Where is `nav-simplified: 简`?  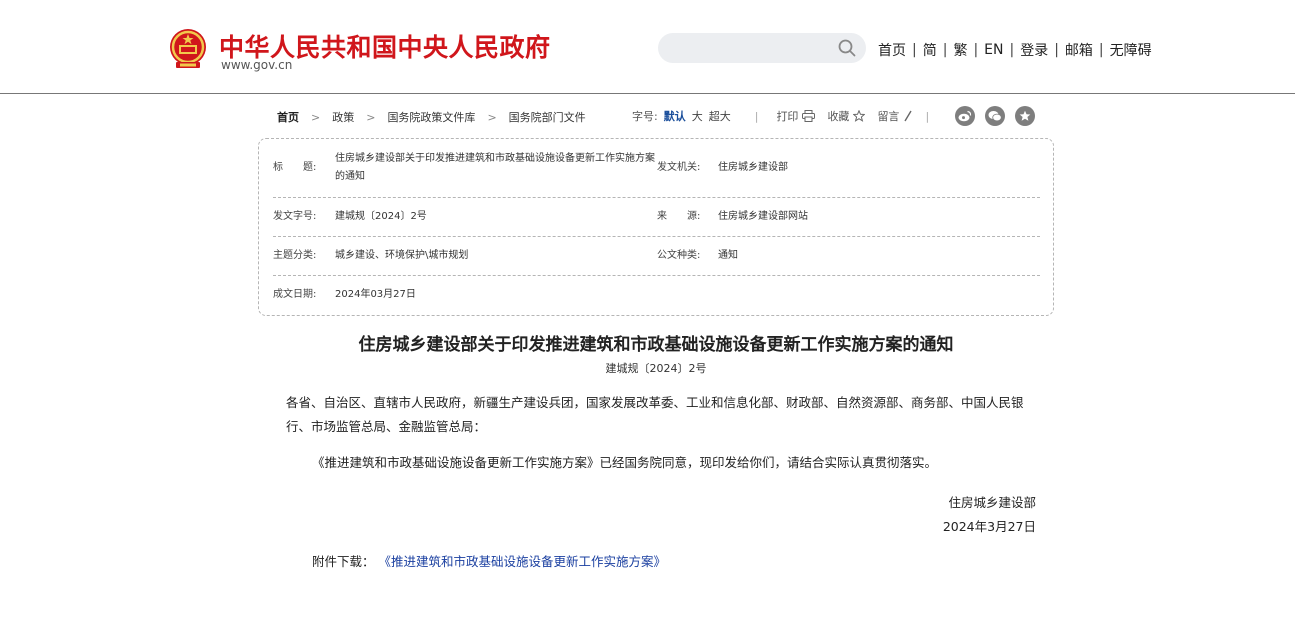
nav-simplified: 简 is located at coordinates (930, 50).